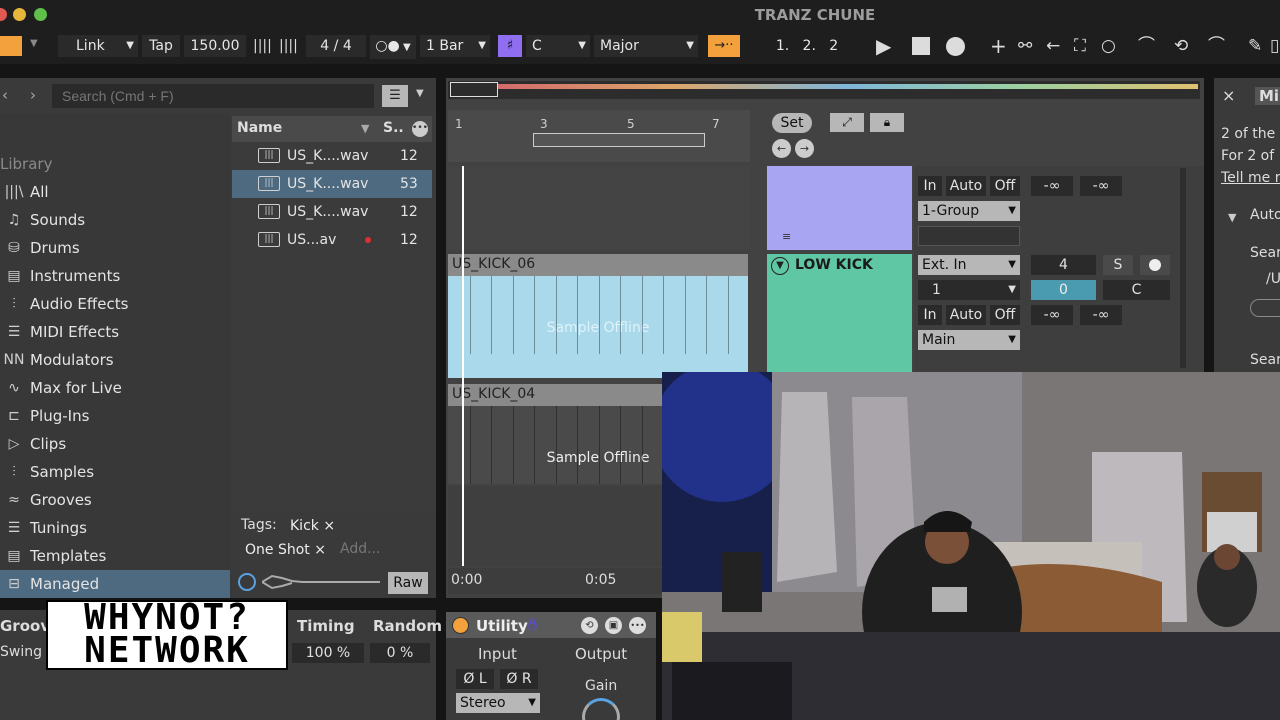 This screenshot has width=1280, height=720. Describe the element at coordinates (781, 148) in the screenshot. I see `prev-locator-icon: ←` at that location.